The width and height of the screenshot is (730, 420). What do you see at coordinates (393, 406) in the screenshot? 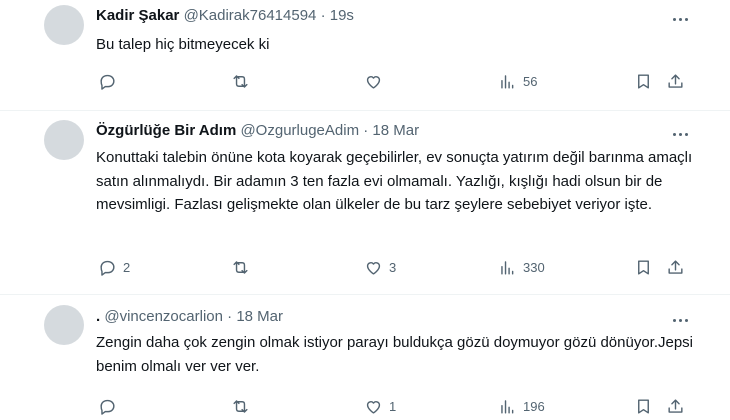
I see `like-count: 1` at bounding box center [393, 406].